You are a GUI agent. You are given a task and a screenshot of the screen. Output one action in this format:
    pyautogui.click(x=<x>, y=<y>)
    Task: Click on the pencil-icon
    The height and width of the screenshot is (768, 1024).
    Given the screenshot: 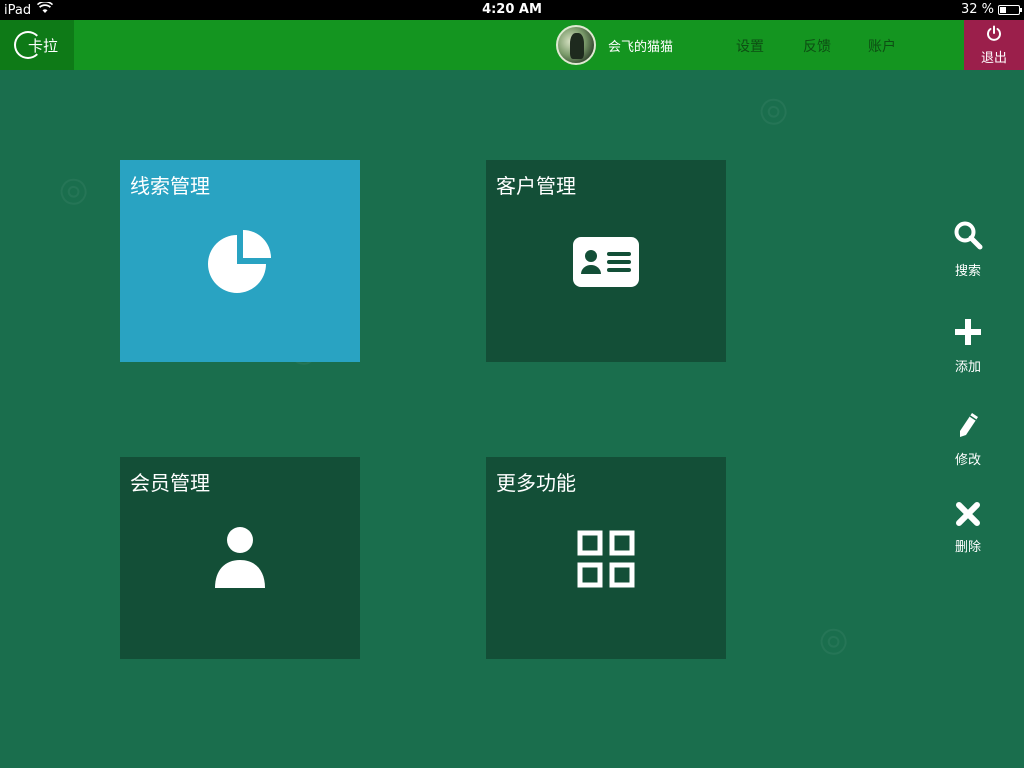 What is the action you would take?
    pyautogui.click(x=968, y=427)
    